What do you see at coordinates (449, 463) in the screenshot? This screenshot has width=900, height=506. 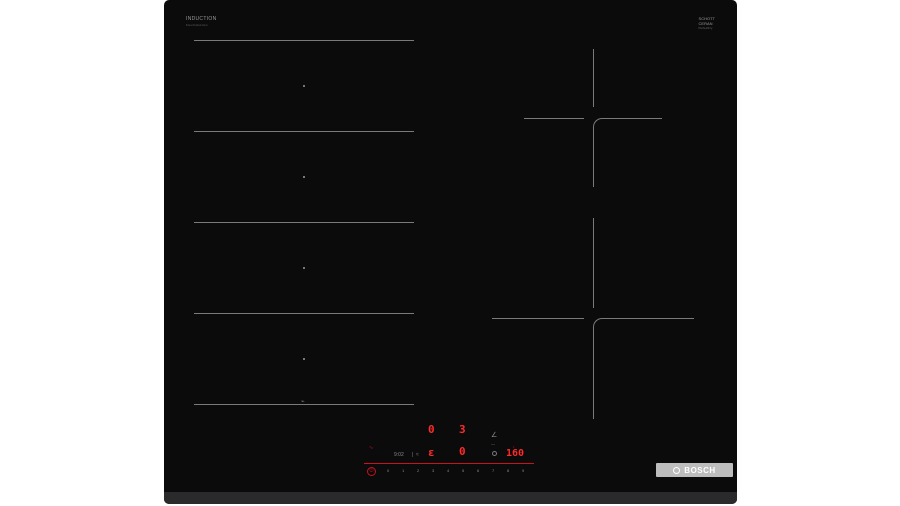 I see `slider-track` at bounding box center [449, 463].